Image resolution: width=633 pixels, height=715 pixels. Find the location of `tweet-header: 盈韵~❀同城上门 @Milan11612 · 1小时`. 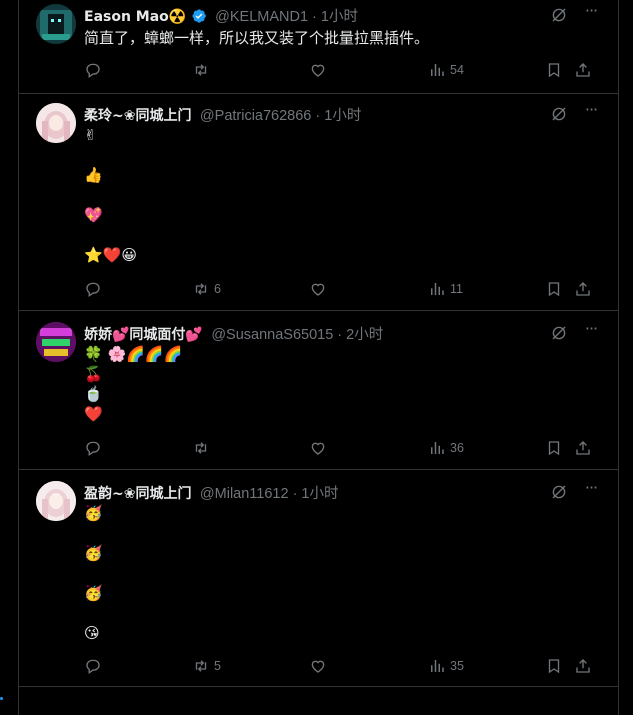

tweet-header: 盈韵~❀同城上门 @Milan11612 · 1小时 is located at coordinates (321, 492).